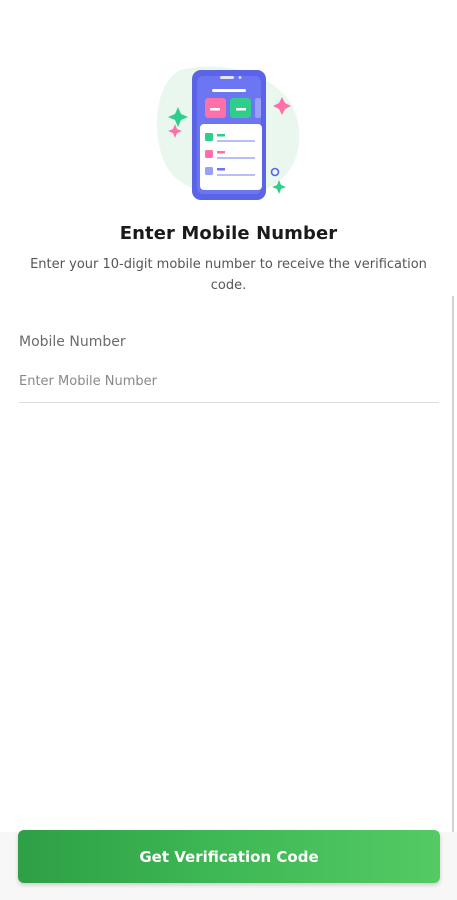 This screenshot has width=457, height=900. I want to click on get-verification-code-button: Get Verification Code, so click(229, 856).